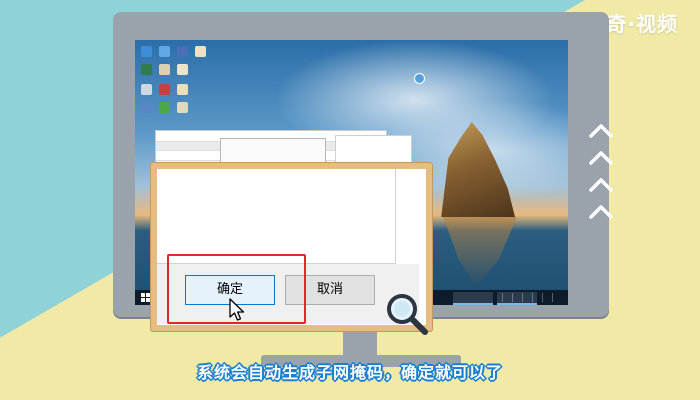 The width and height of the screenshot is (700, 400). I want to click on dialog-content-panel, so click(276, 216).